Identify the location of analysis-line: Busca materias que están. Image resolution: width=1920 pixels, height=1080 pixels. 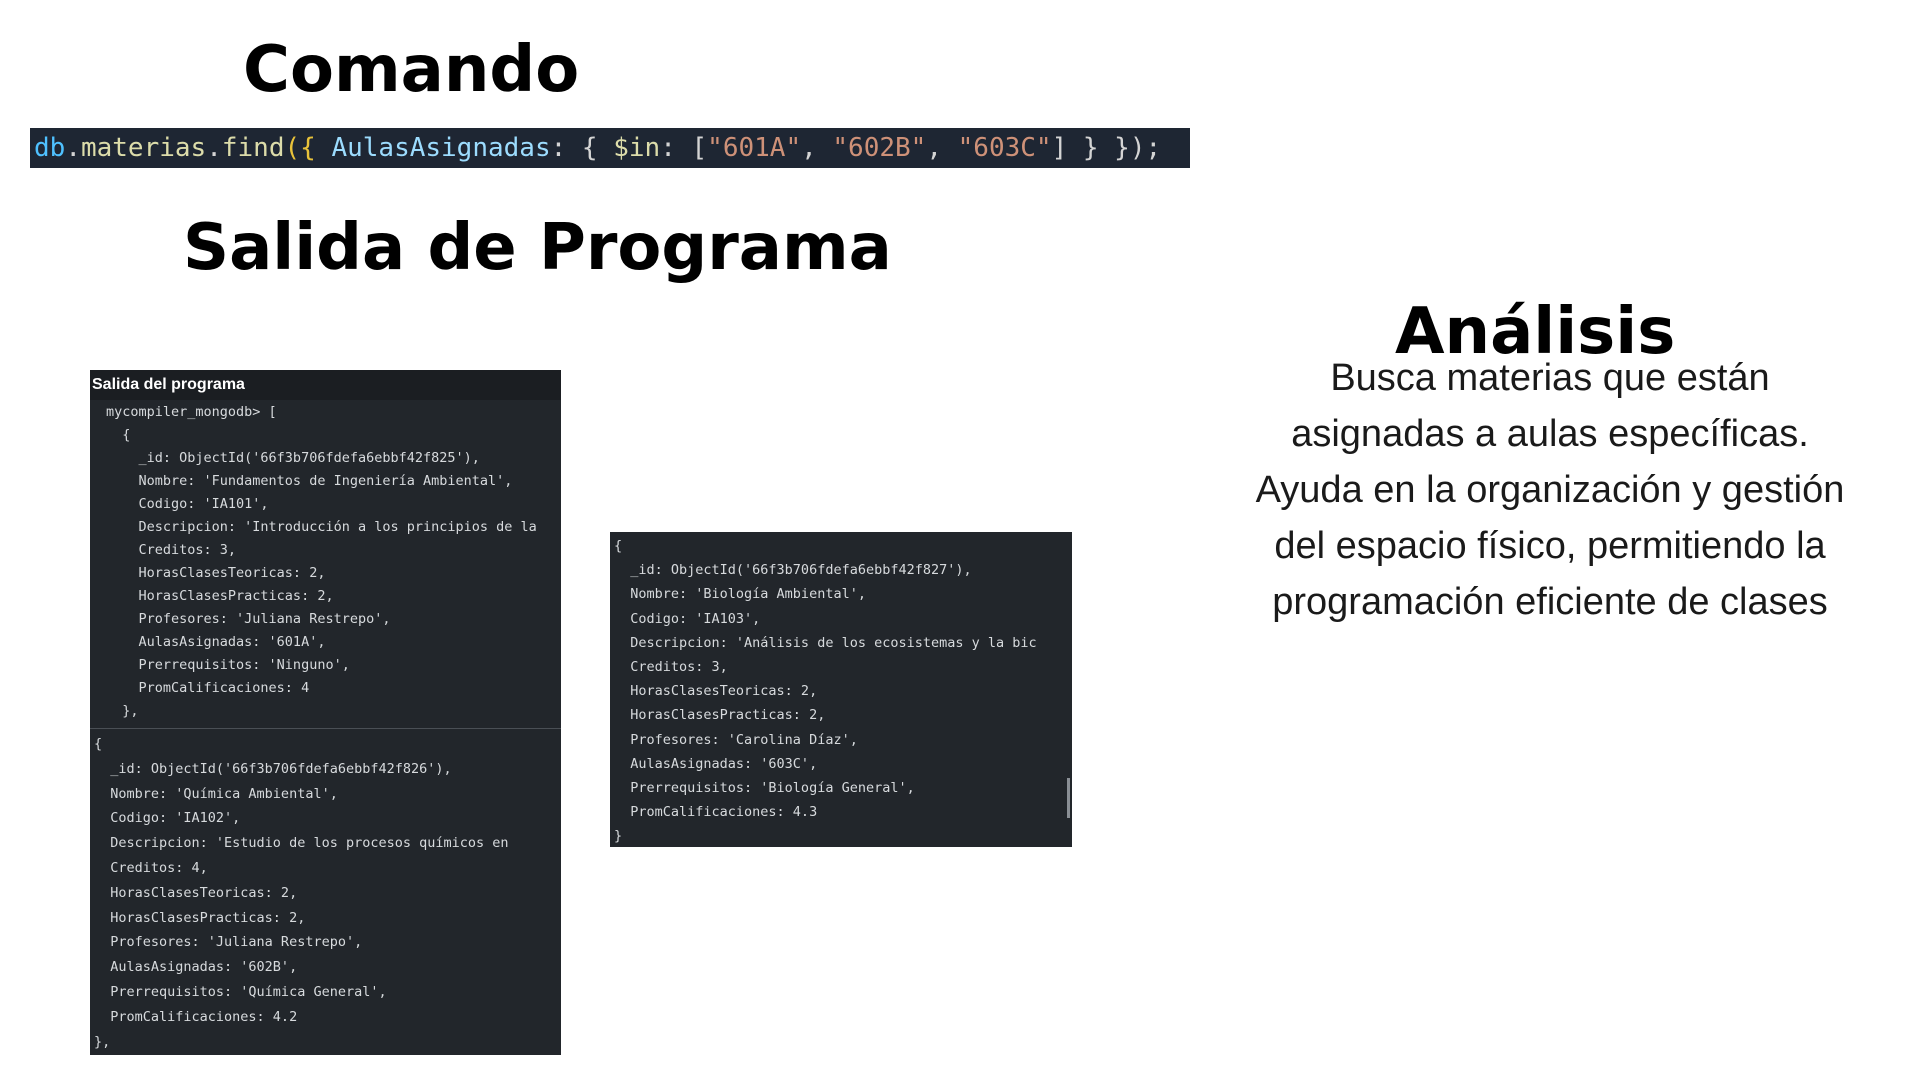
(1550, 378).